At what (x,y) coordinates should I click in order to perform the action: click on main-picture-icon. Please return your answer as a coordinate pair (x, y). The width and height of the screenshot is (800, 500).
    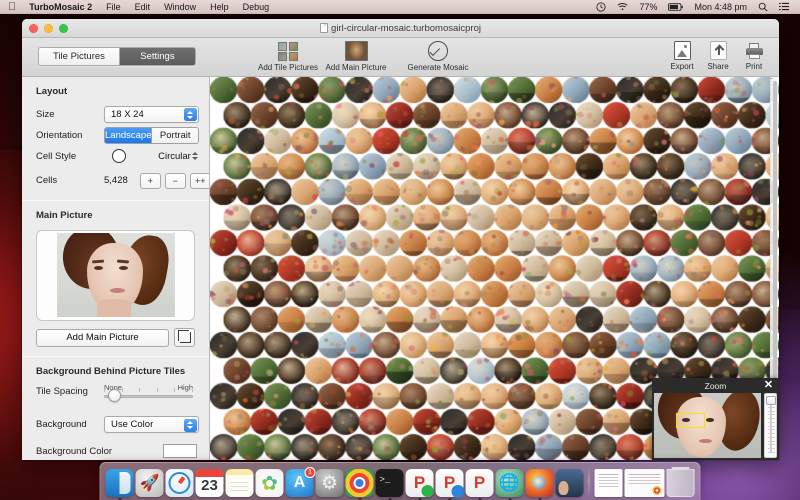
    Looking at the image, I should click on (356, 51).